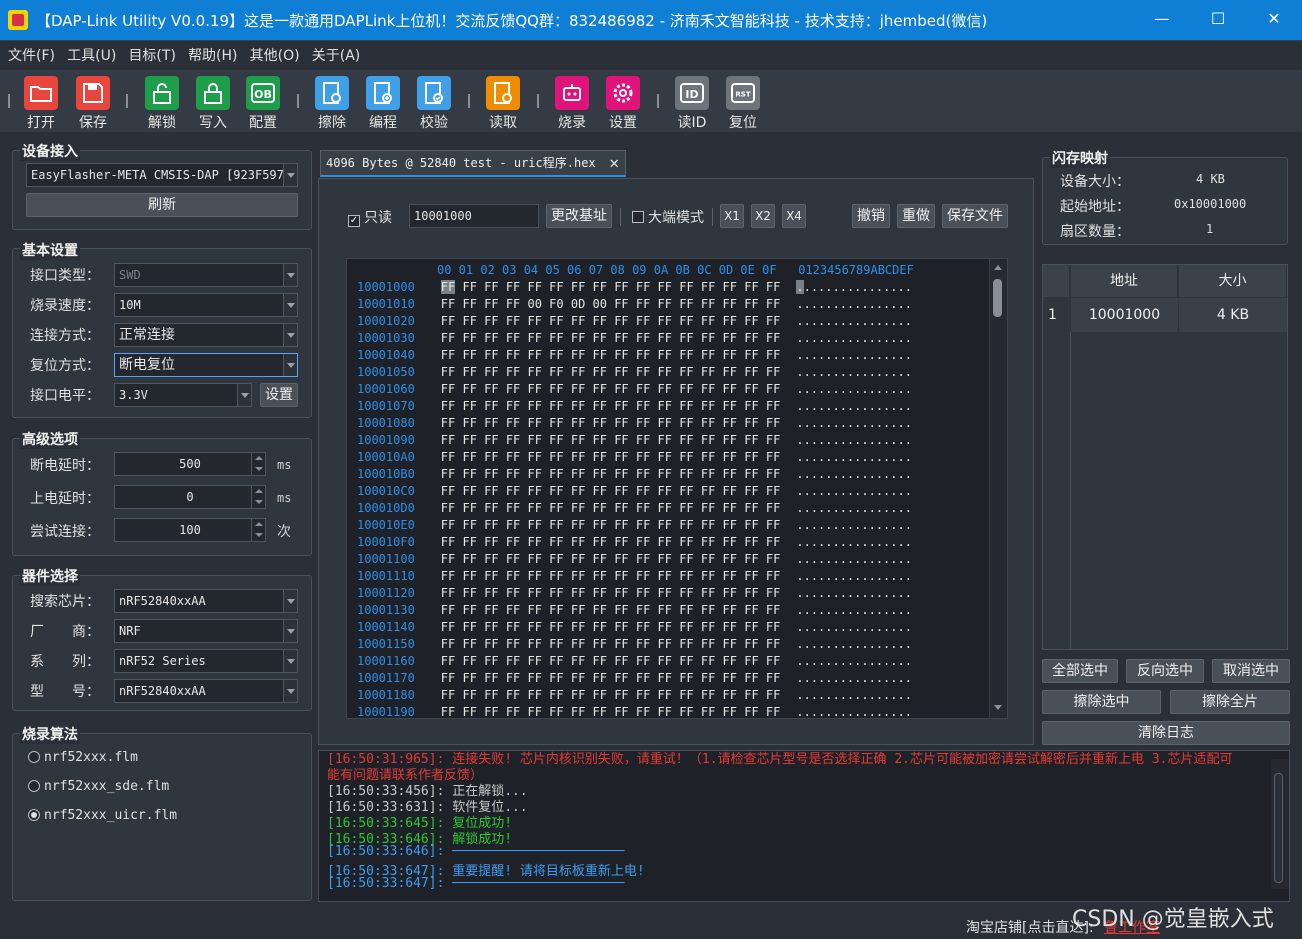  I want to click on algorithm-option: nrf52xxx_sde.flm, so click(98, 786).